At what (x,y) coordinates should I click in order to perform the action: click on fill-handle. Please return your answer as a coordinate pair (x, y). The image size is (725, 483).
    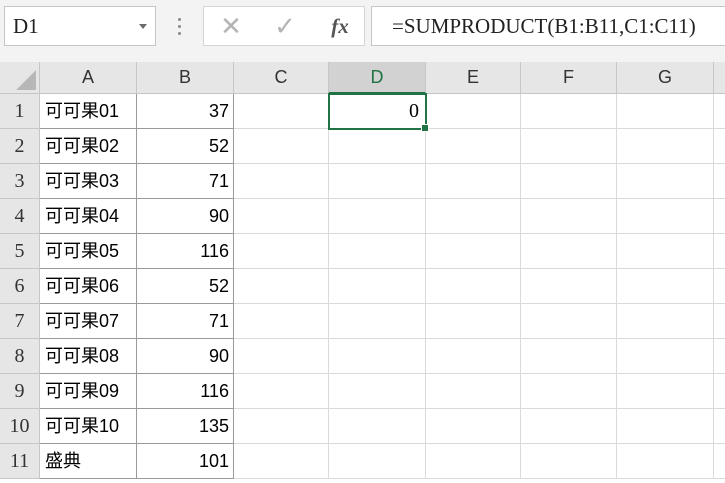
    Looking at the image, I should click on (425, 128).